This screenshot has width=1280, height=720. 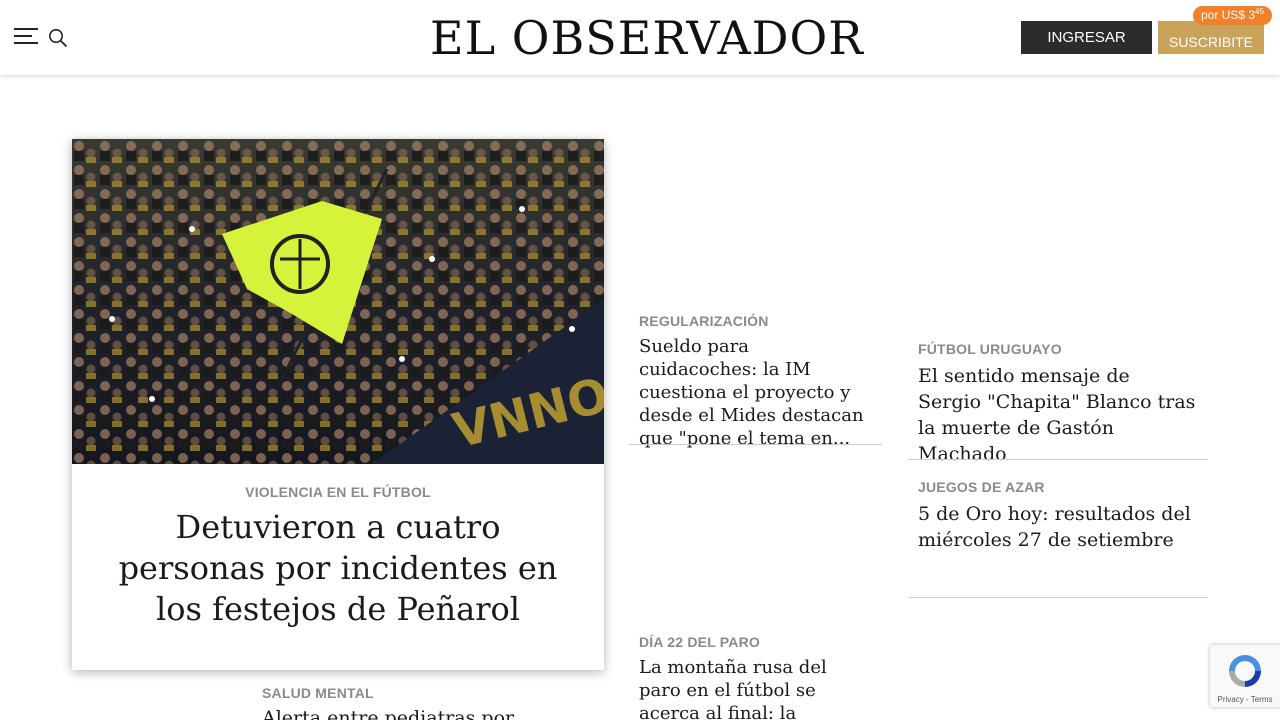 What do you see at coordinates (27, 38) in the screenshot?
I see `menu-icon` at bounding box center [27, 38].